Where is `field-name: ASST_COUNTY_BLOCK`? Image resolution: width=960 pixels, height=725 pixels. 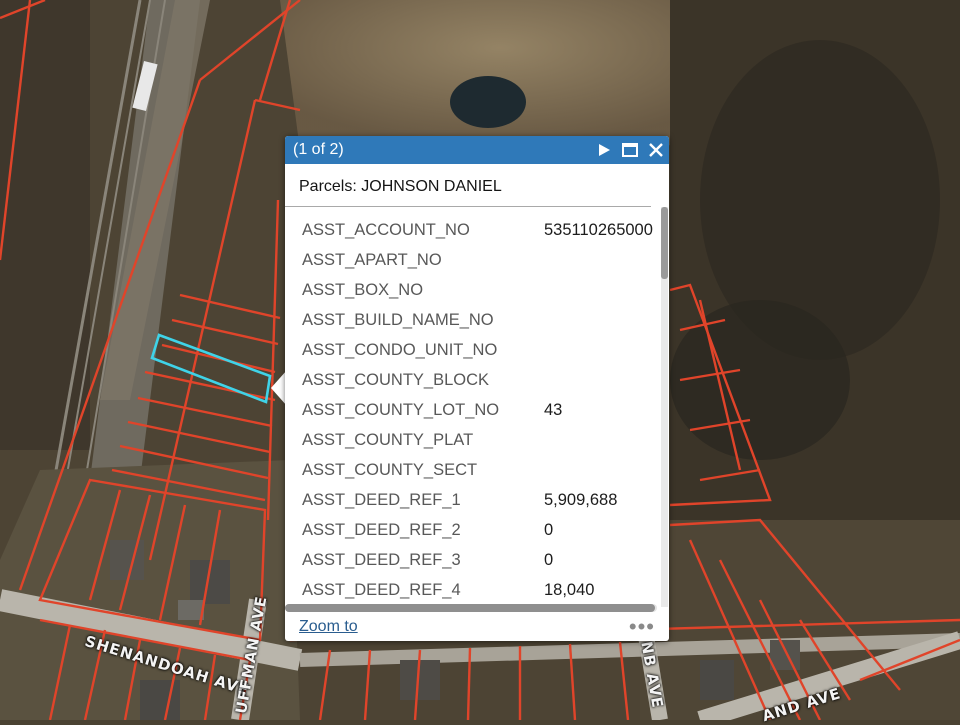
field-name: ASST_COUNTY_BLOCK is located at coordinates (396, 379).